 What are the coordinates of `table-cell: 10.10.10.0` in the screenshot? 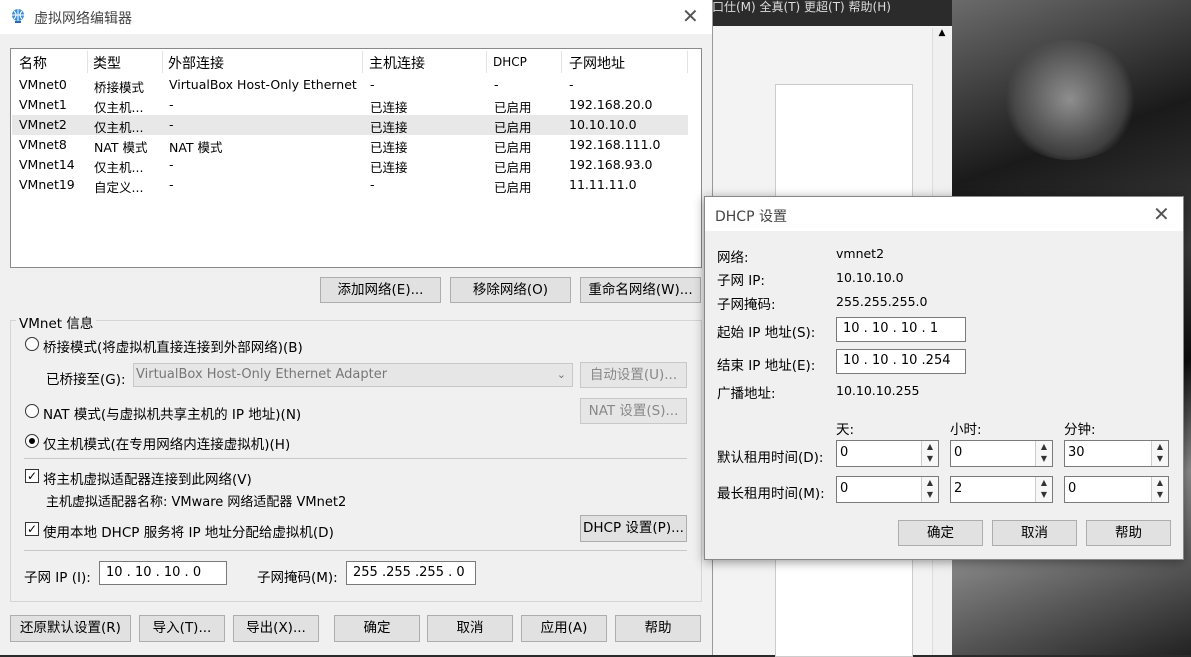 It's located at (603, 124).